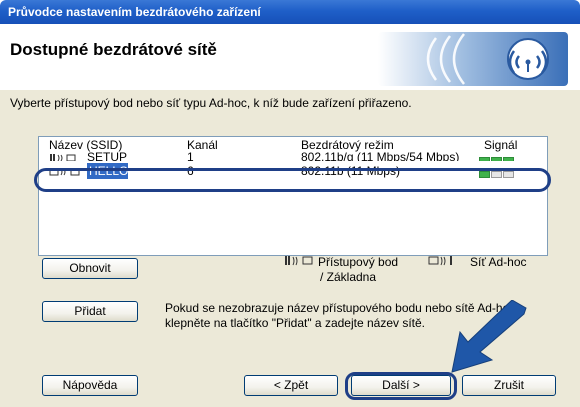  What do you see at coordinates (90, 268) in the screenshot?
I see `refresh-button: Obnovit` at bounding box center [90, 268].